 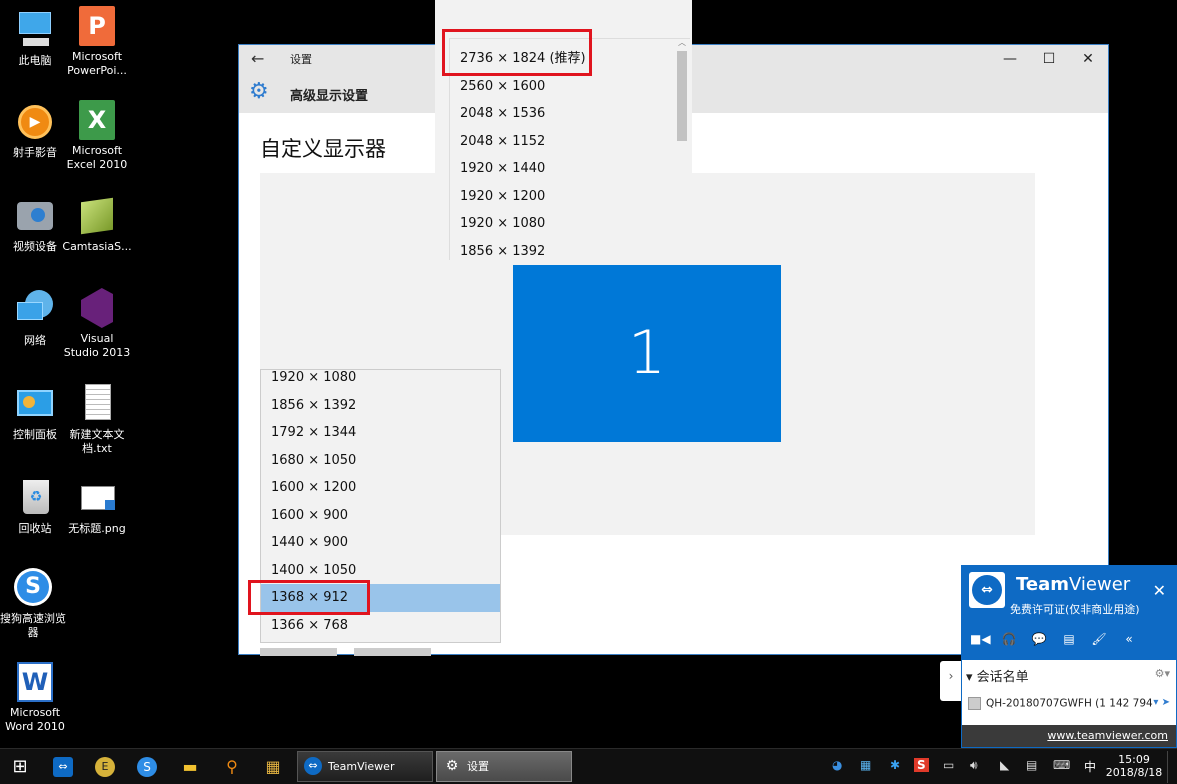 I want to click on apply-button, so click(x=298, y=652).